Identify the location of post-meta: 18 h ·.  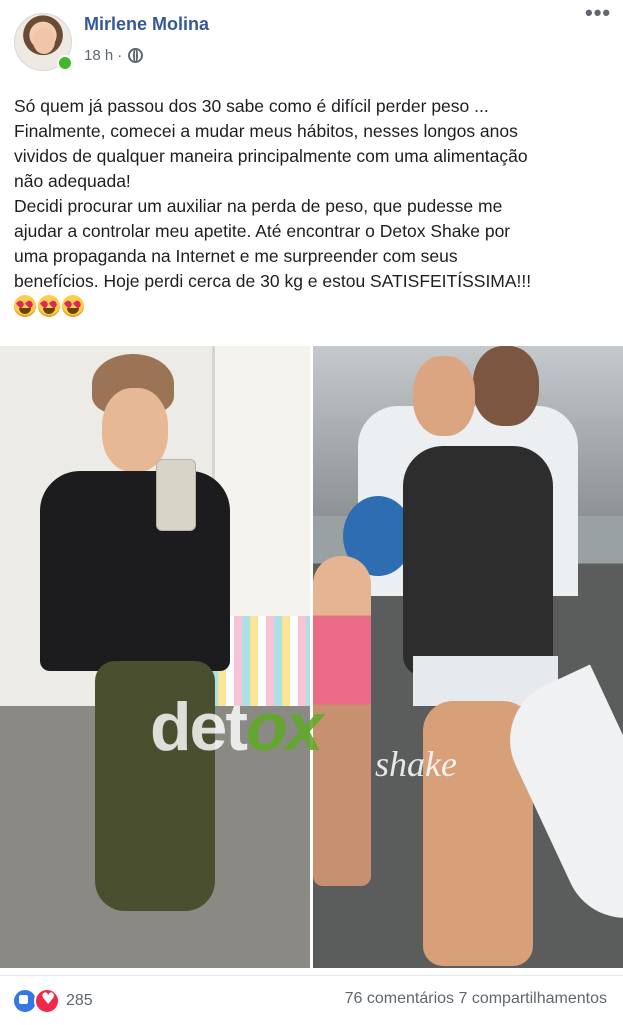
(114, 55).